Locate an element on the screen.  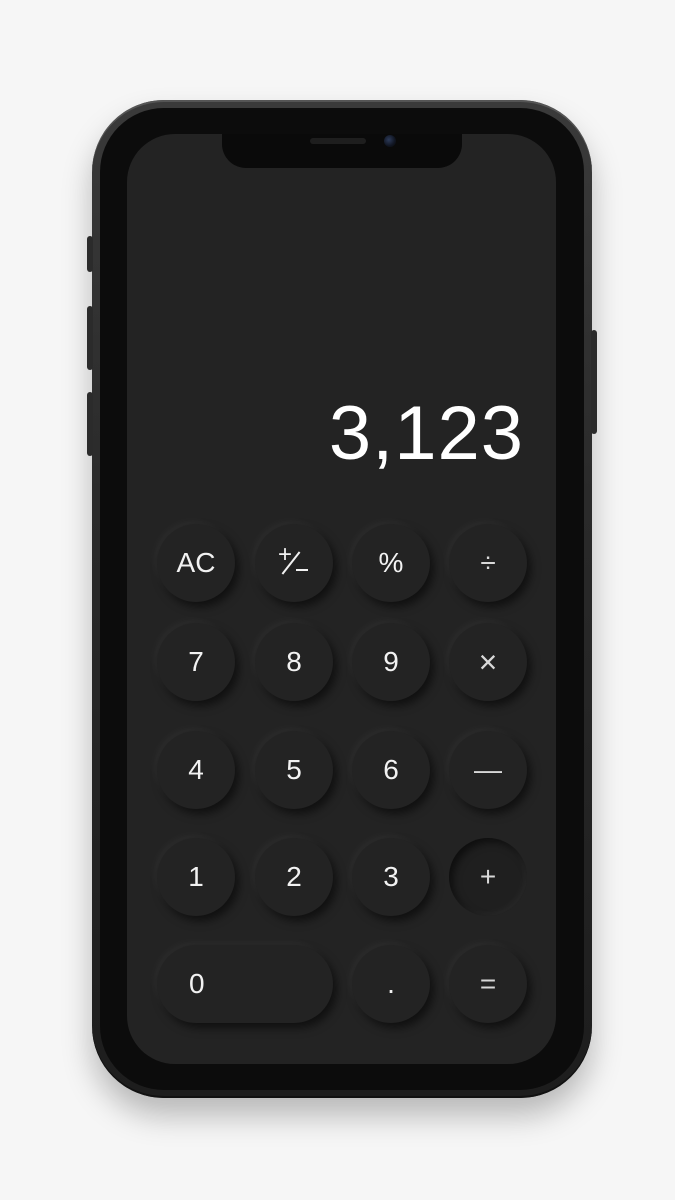
result-display: 3,123 is located at coordinates (426, 433).